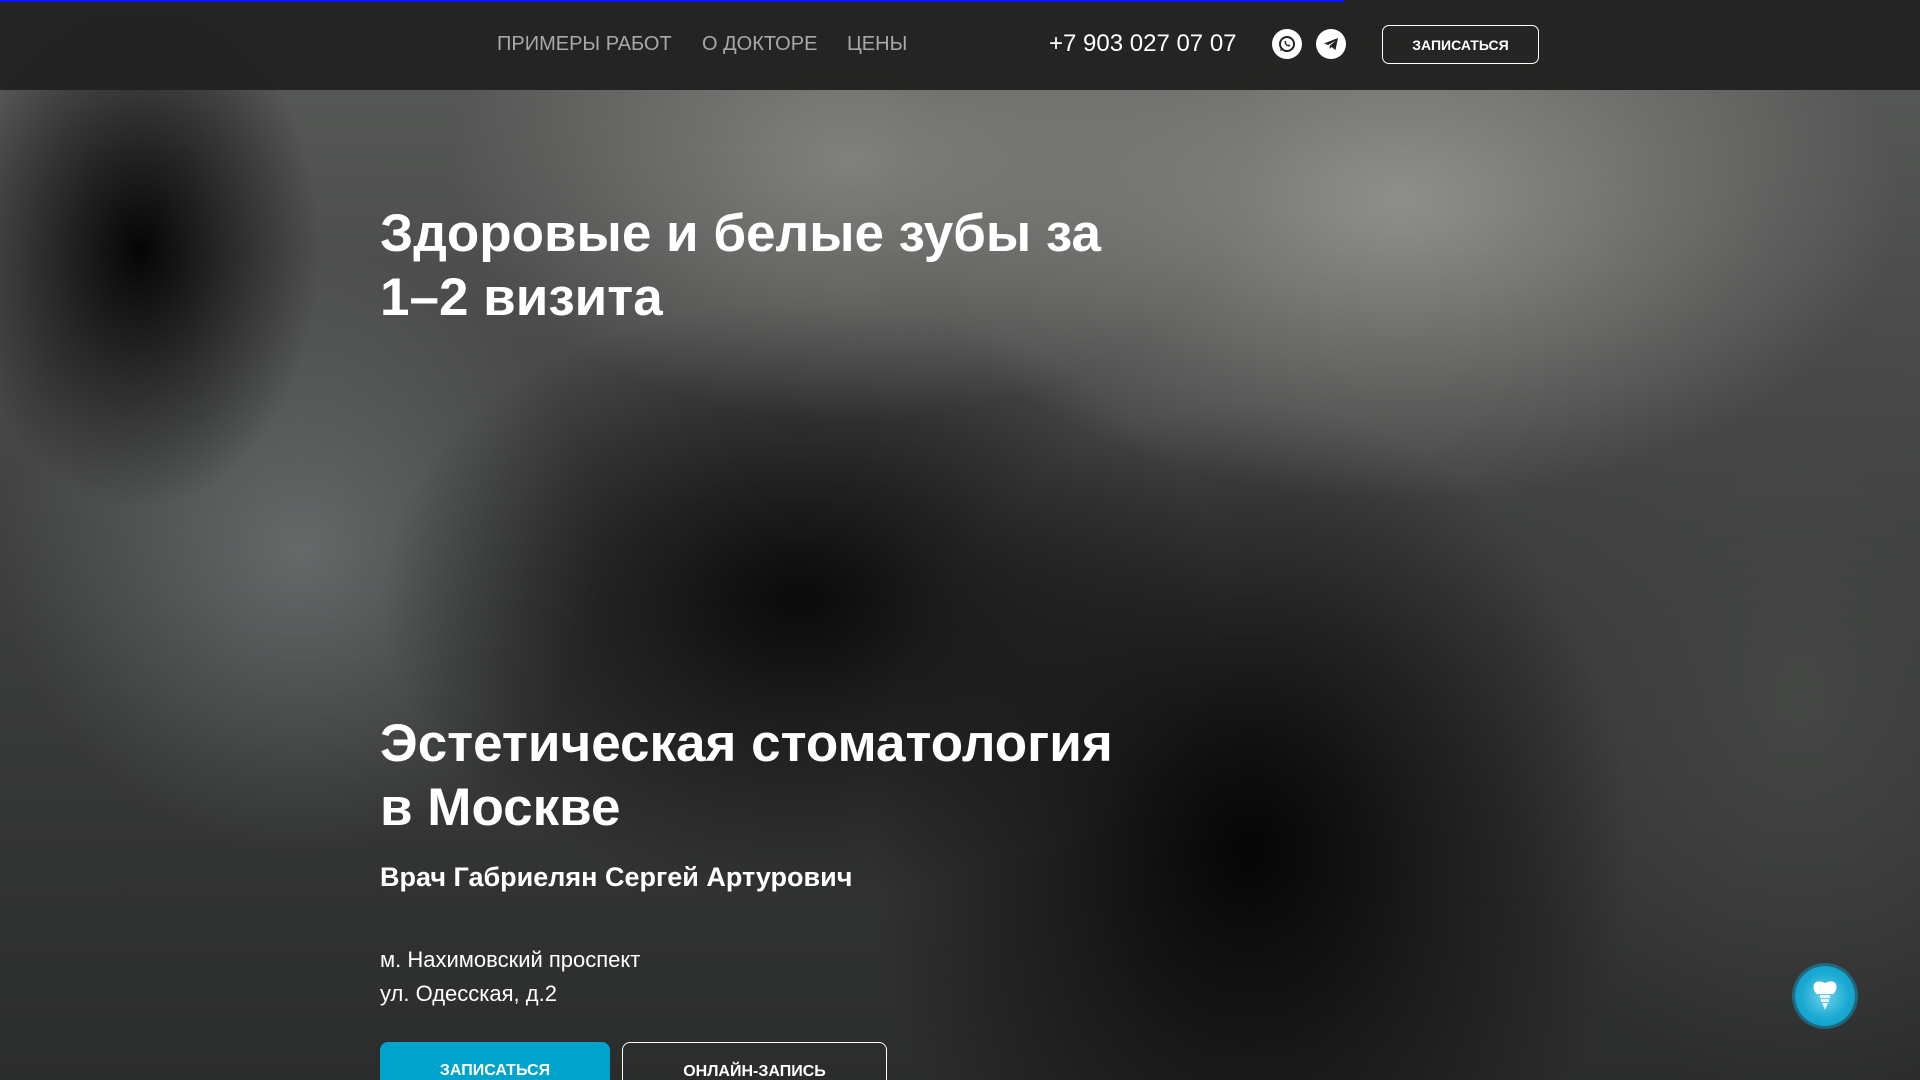 This screenshot has height=1080, width=1920. I want to click on tooth-icon, so click(1825, 995).